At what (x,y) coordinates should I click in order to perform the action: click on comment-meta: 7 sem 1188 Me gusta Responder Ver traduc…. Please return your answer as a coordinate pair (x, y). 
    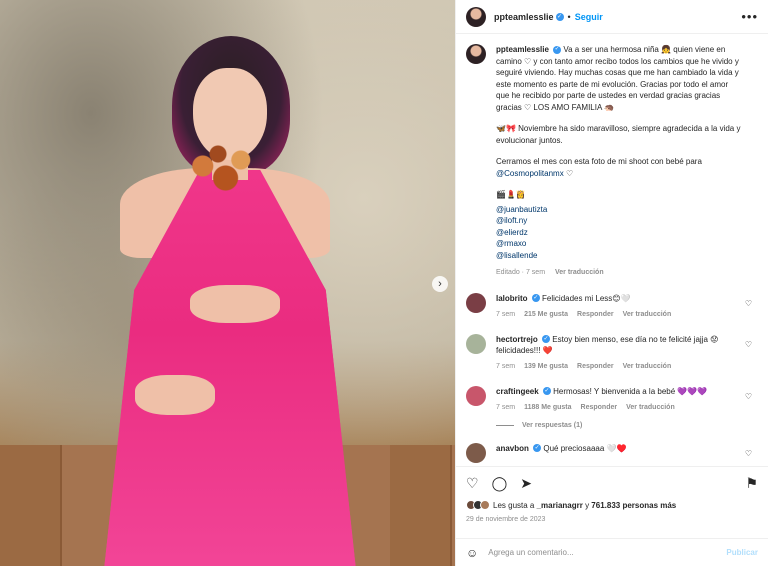
    Looking at the image, I should click on (621, 407).